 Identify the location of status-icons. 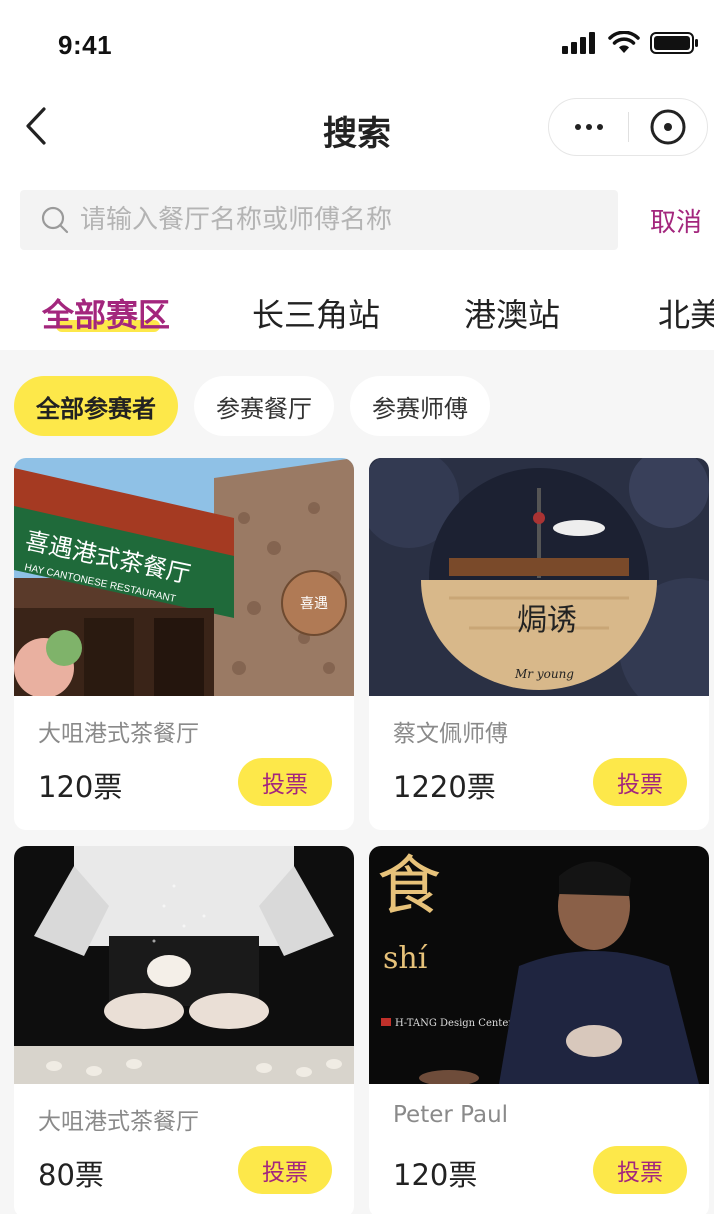
(631, 43).